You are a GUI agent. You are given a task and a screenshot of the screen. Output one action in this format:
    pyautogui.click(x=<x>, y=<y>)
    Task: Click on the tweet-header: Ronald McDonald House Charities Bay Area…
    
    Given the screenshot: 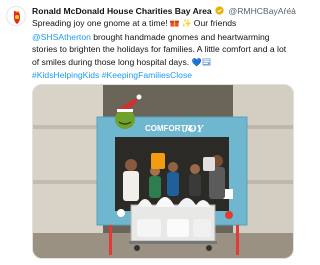 What is the action you would take?
    pyautogui.click(x=164, y=11)
    